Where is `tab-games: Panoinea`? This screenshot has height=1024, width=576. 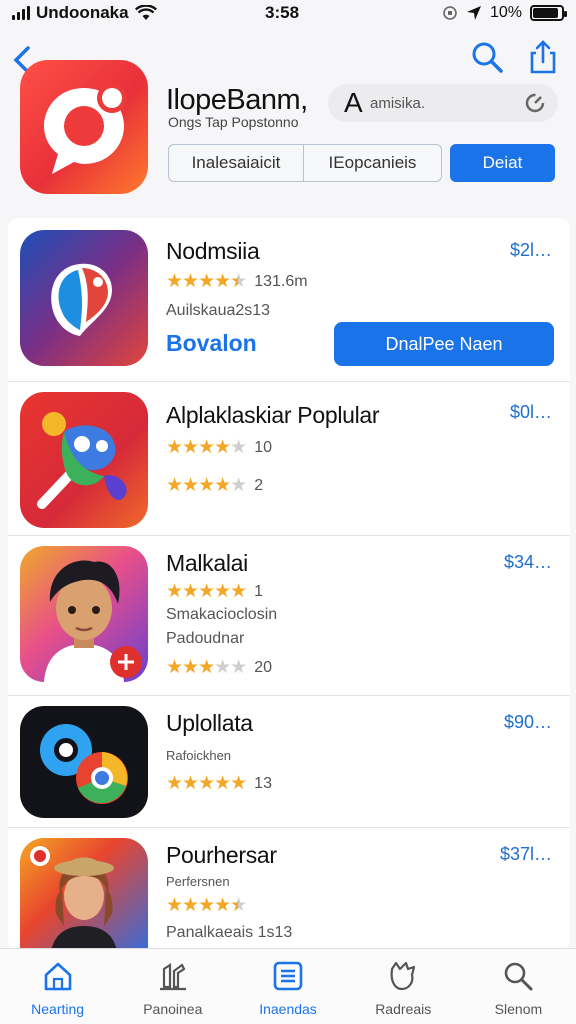
tab-games: Panoinea is located at coordinates (172, 986).